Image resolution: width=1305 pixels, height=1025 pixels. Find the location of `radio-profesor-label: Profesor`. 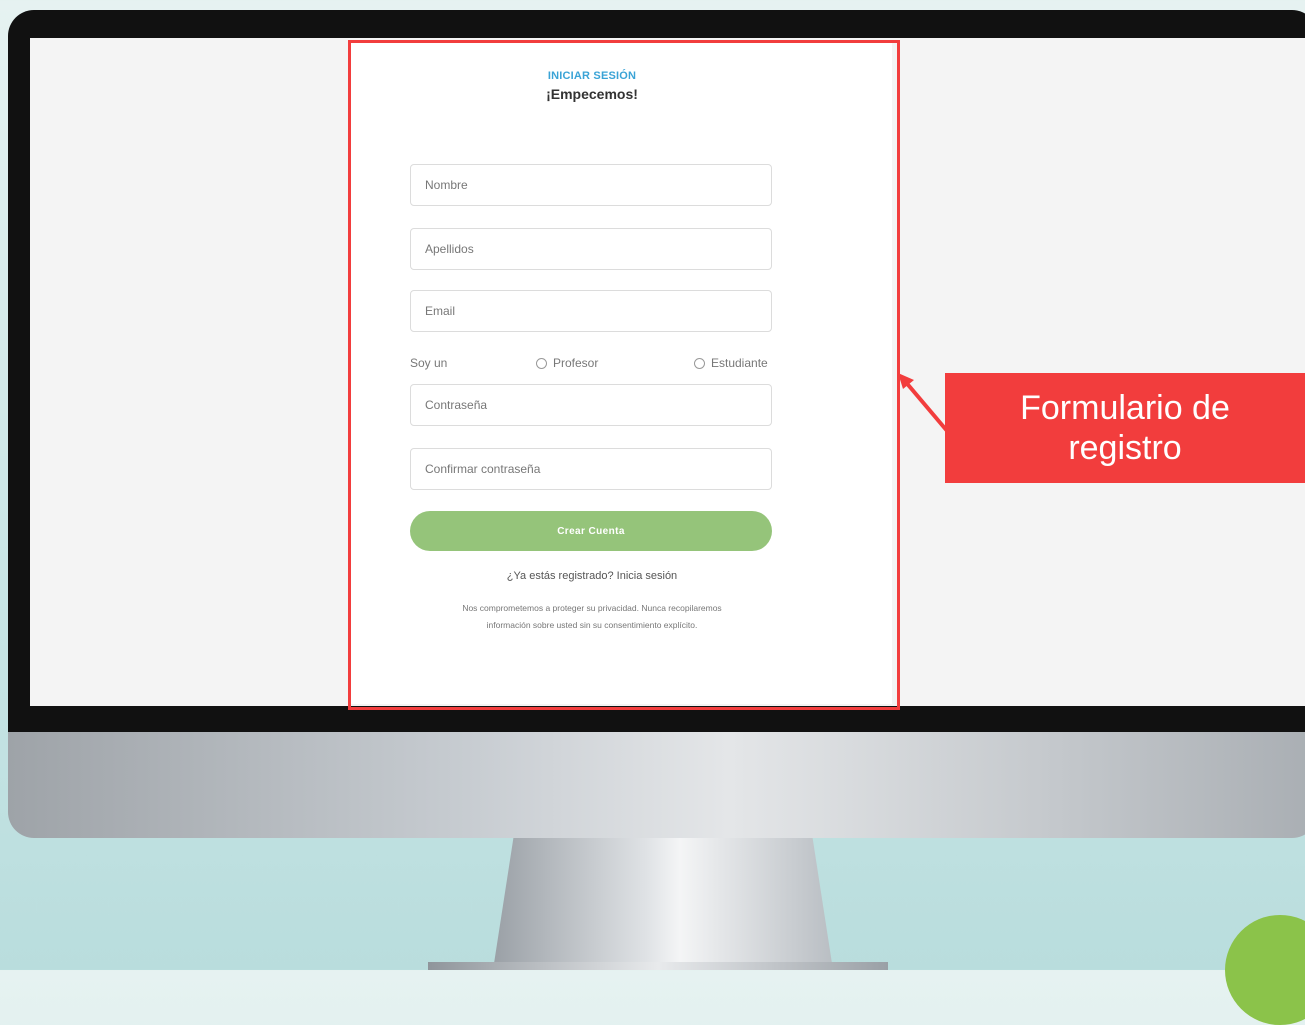

radio-profesor-label: Profesor is located at coordinates (576, 363).